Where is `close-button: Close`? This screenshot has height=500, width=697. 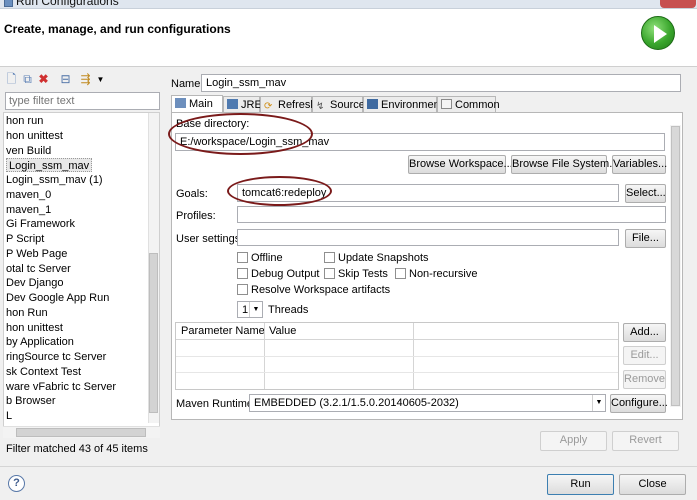 close-button: Close is located at coordinates (652, 484).